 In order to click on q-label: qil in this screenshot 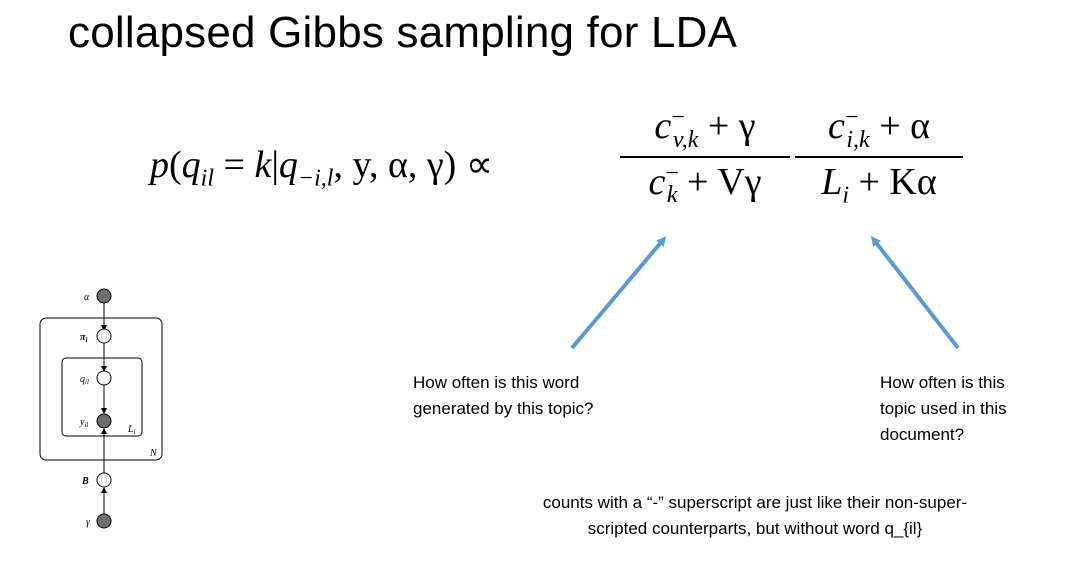, I will do `click(84, 380)`.